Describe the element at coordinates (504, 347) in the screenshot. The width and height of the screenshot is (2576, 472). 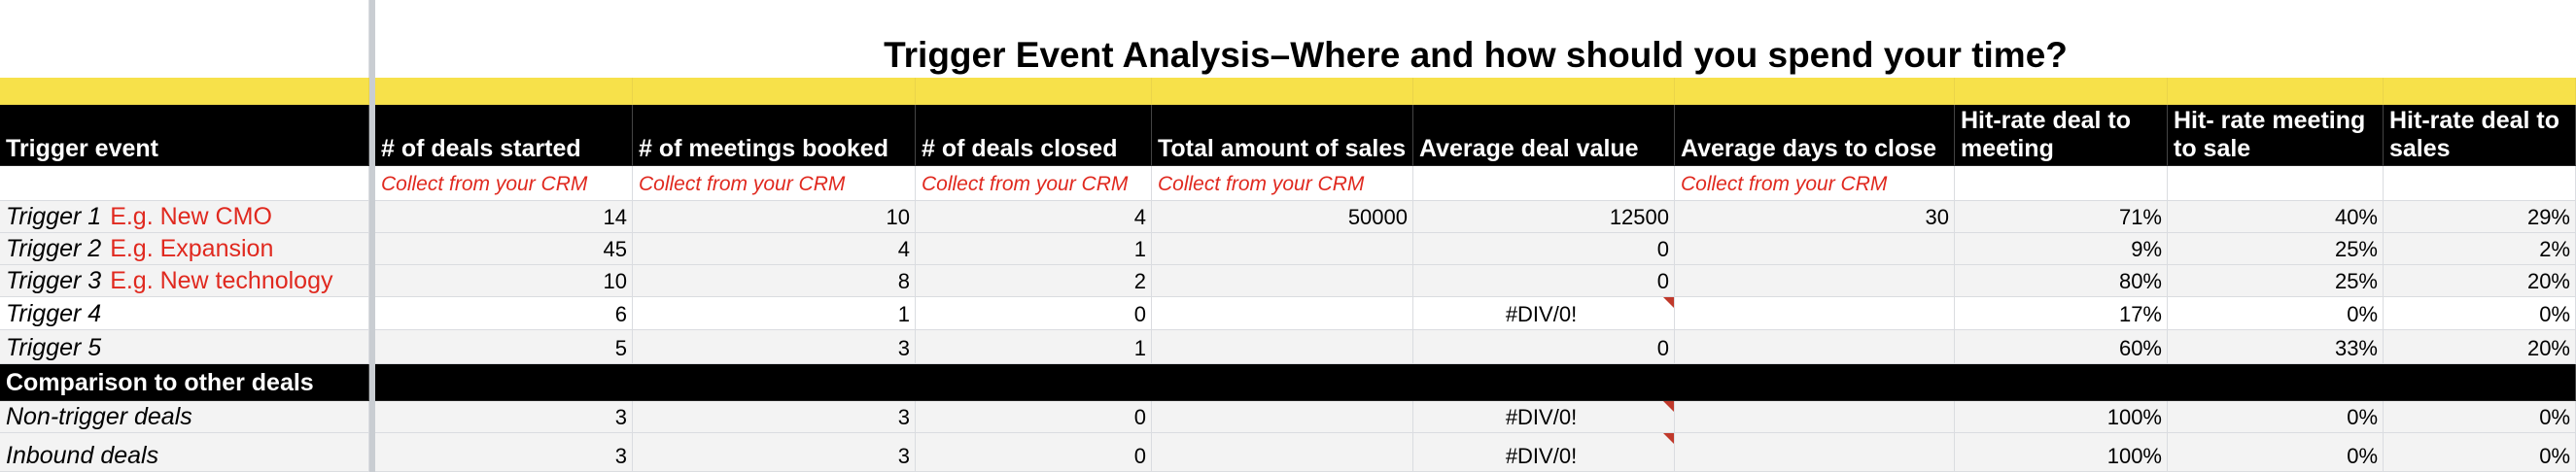
I see `cell-deals-started: 5` at that location.